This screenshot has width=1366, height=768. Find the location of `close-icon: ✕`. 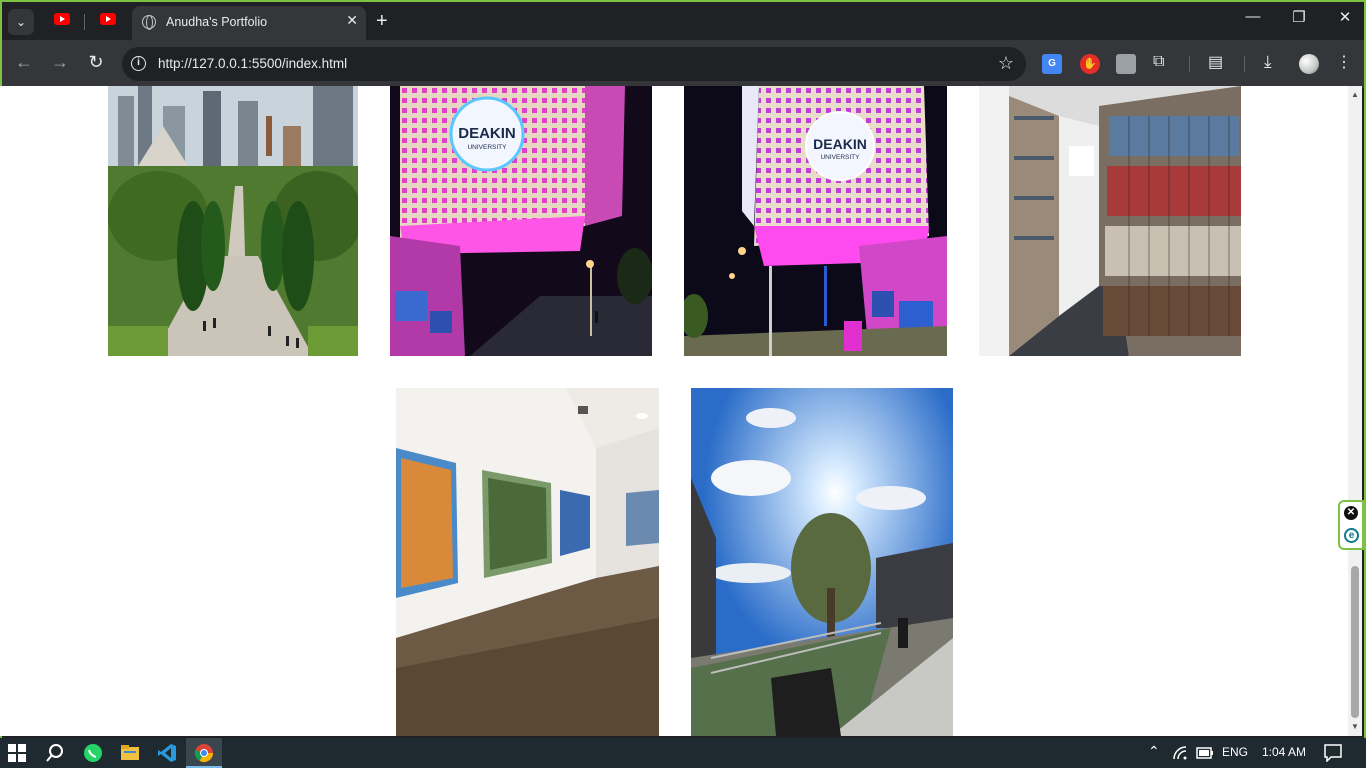

close-icon: ✕ is located at coordinates (1351, 513).